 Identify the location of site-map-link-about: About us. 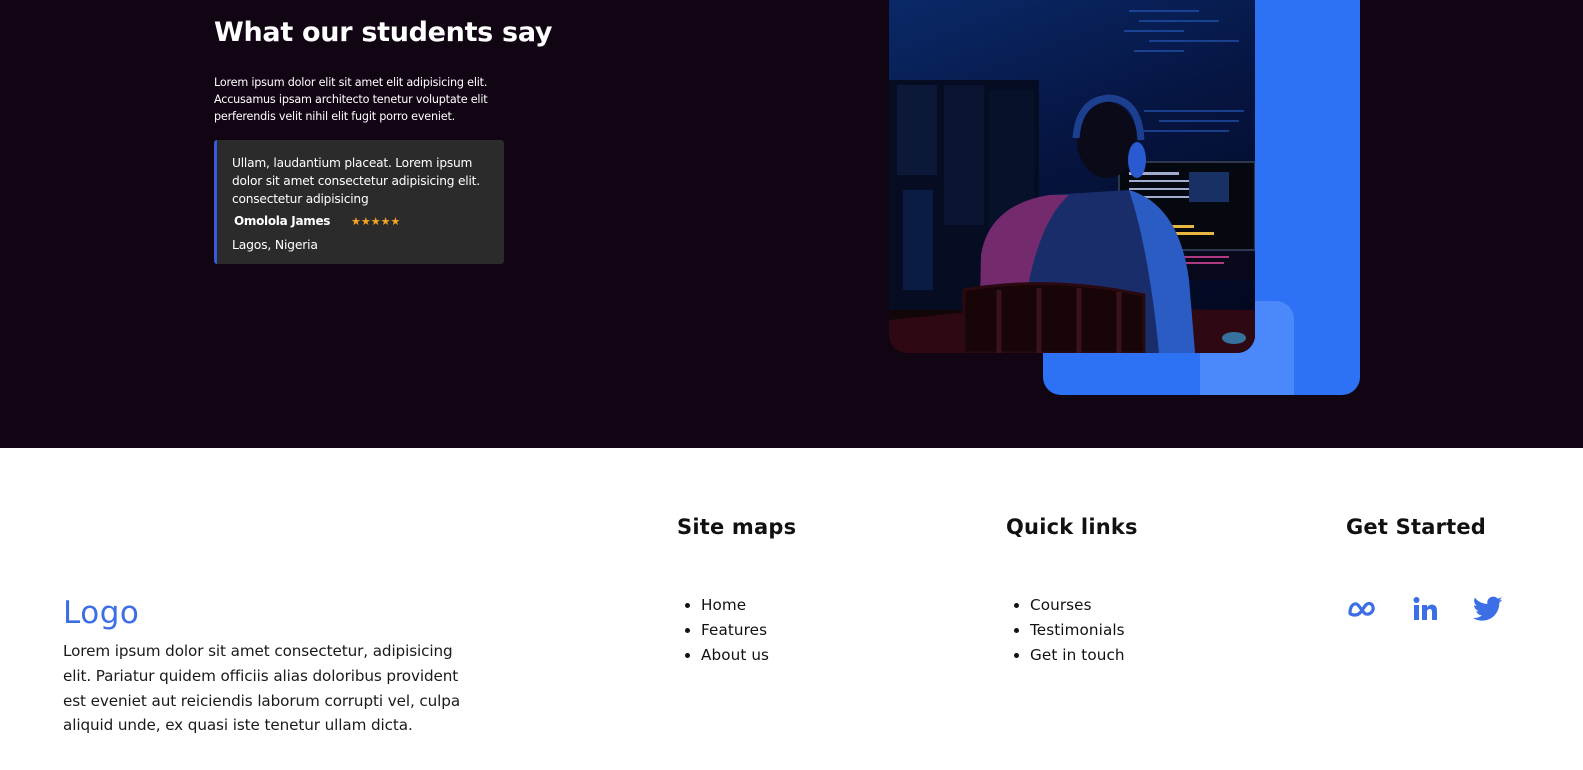
(735, 655).